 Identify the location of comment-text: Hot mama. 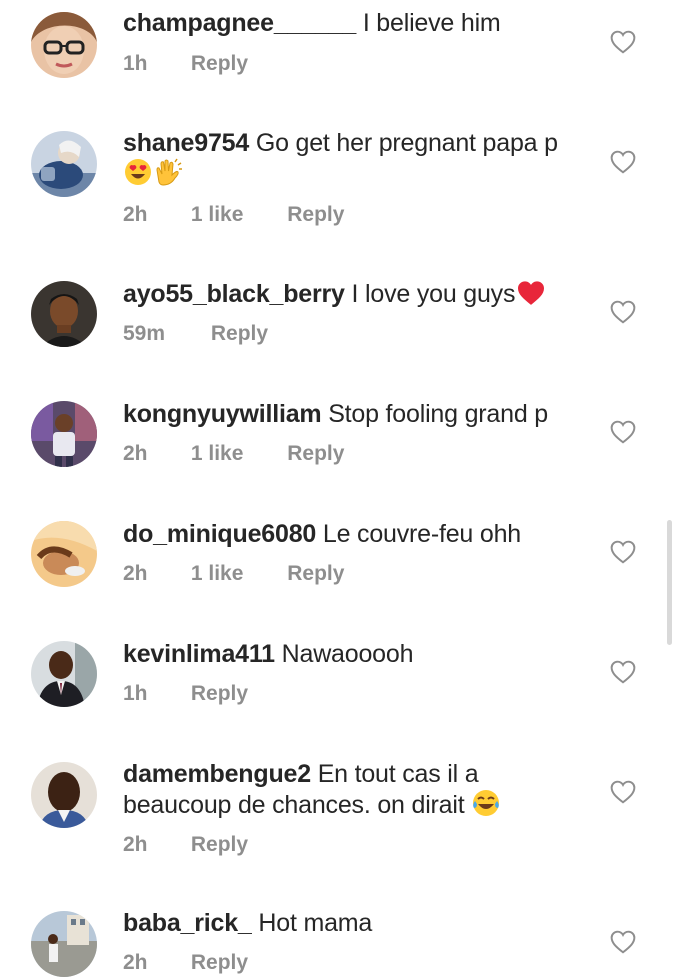
(315, 923).